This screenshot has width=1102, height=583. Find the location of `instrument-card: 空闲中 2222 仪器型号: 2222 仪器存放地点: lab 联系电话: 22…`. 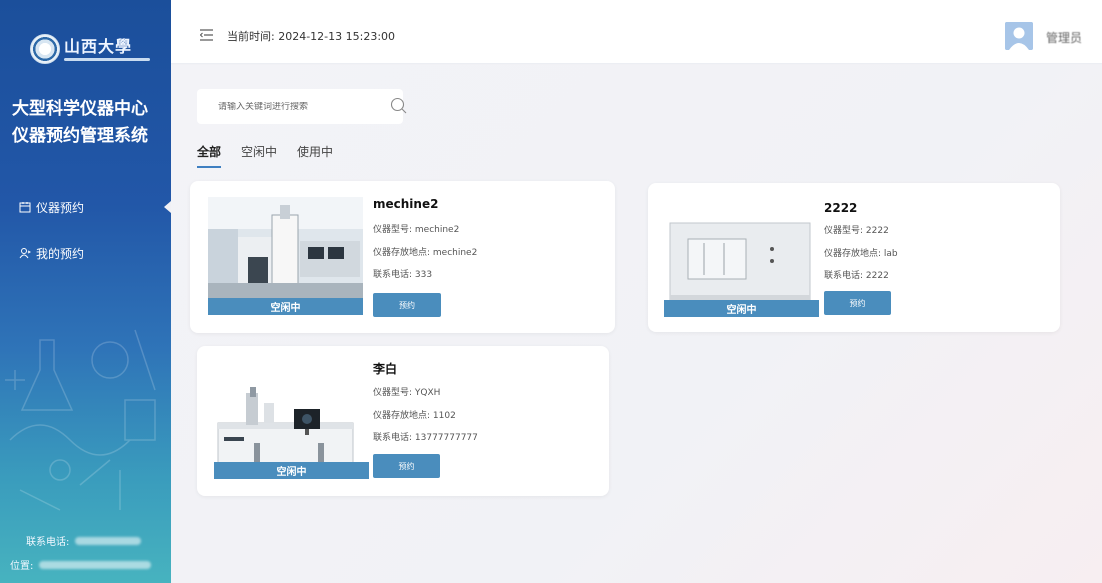

instrument-card: 空闲中 2222 仪器型号: 2222 仪器存放地点: lab 联系电话: 22… is located at coordinates (854, 257).